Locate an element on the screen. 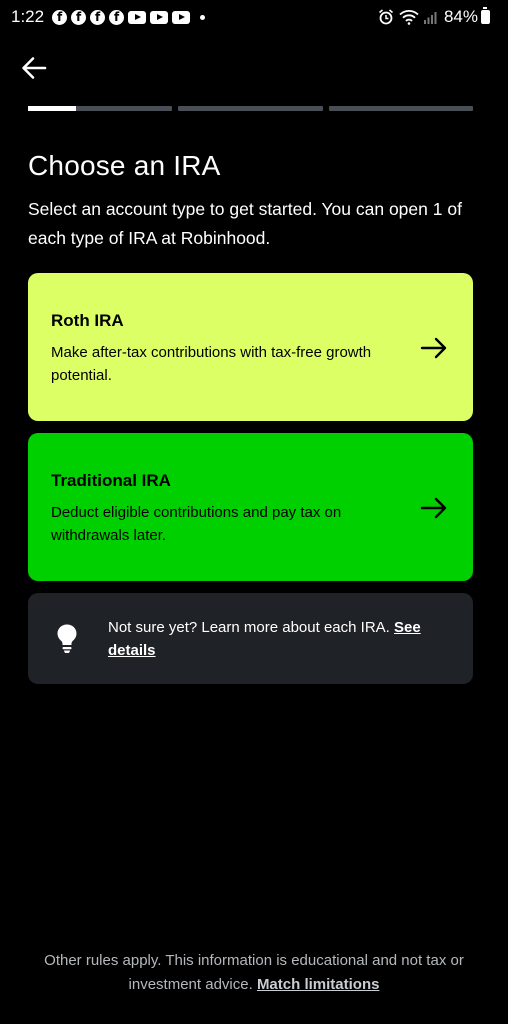  lightbulb-icon is located at coordinates (67, 638).